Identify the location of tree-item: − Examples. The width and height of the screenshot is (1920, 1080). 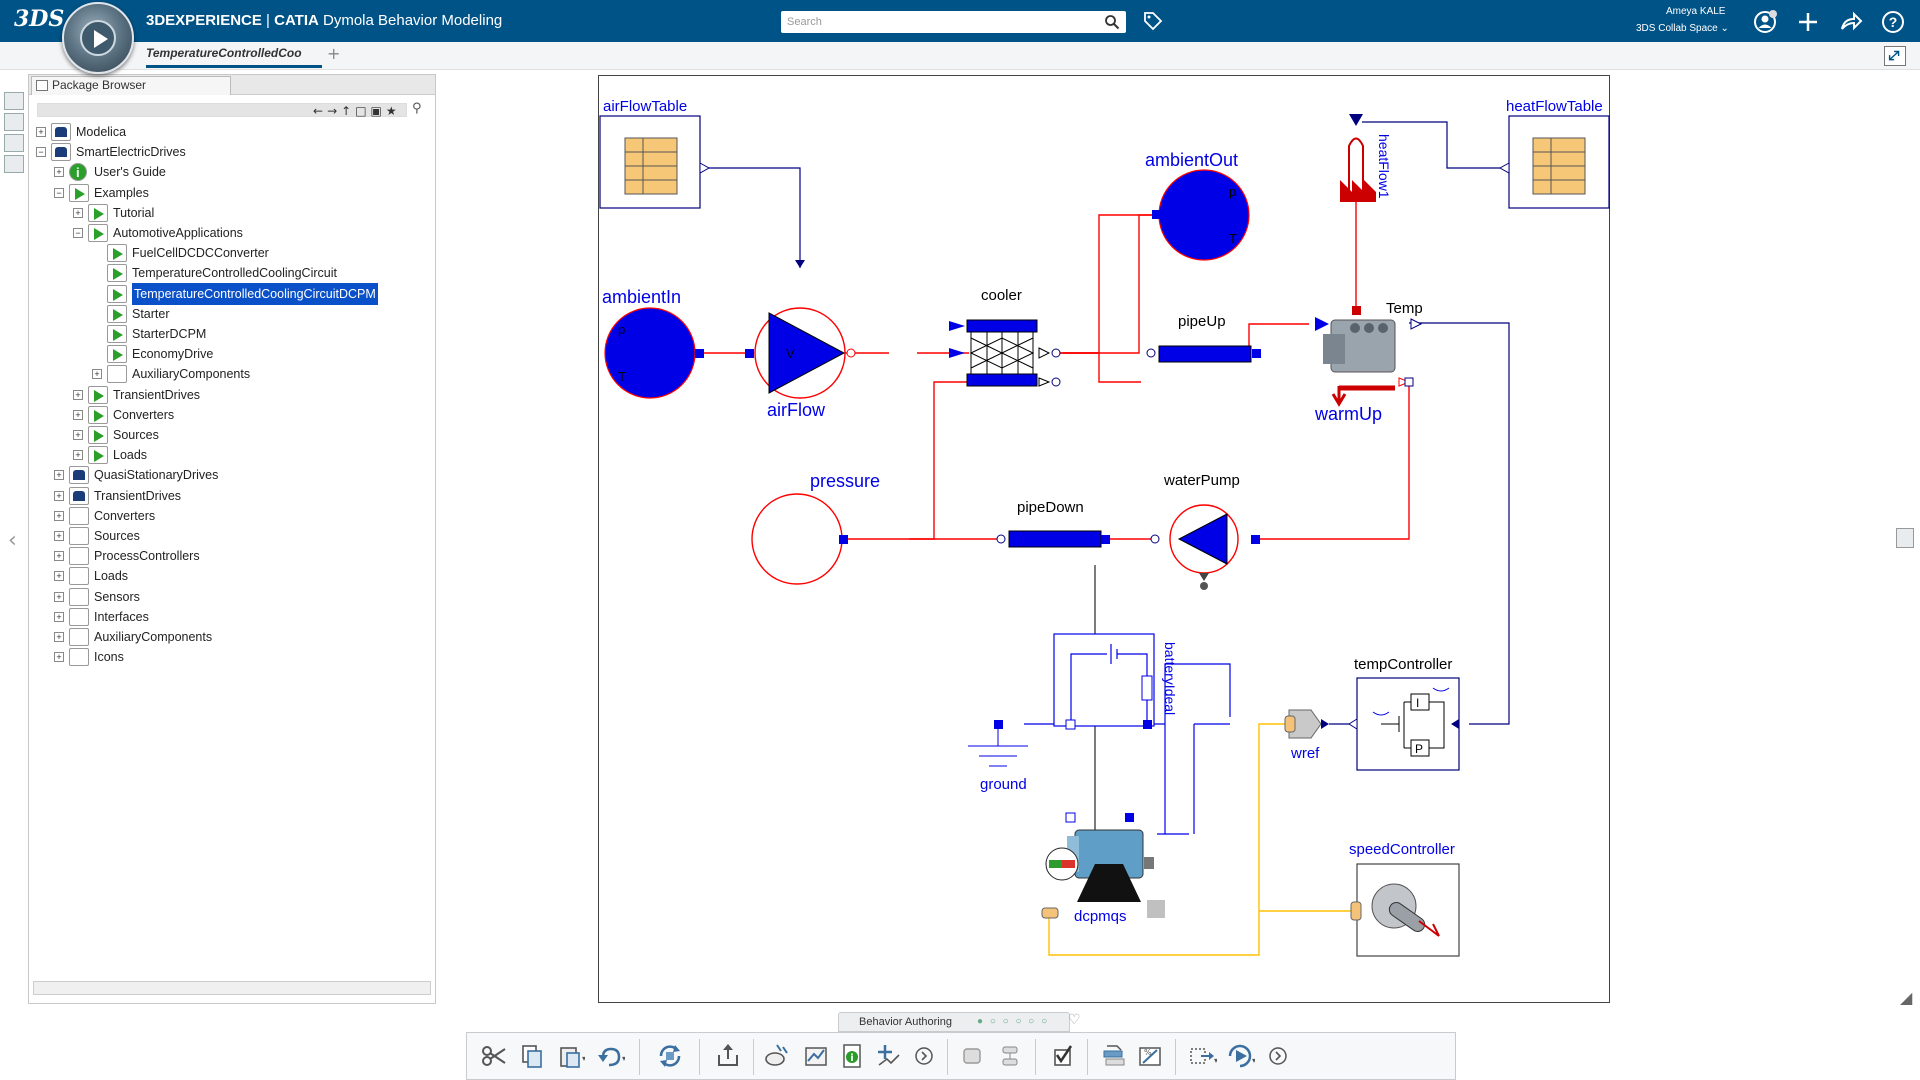
(229, 193).